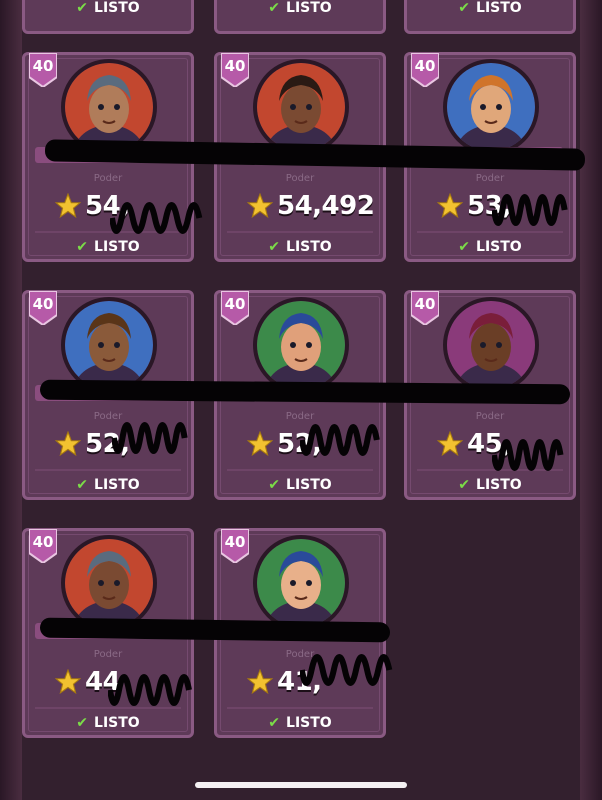 The width and height of the screenshot is (602, 800). I want to click on hero-card: 40 Poder 54, ✔ LISTO, so click(108, 157).